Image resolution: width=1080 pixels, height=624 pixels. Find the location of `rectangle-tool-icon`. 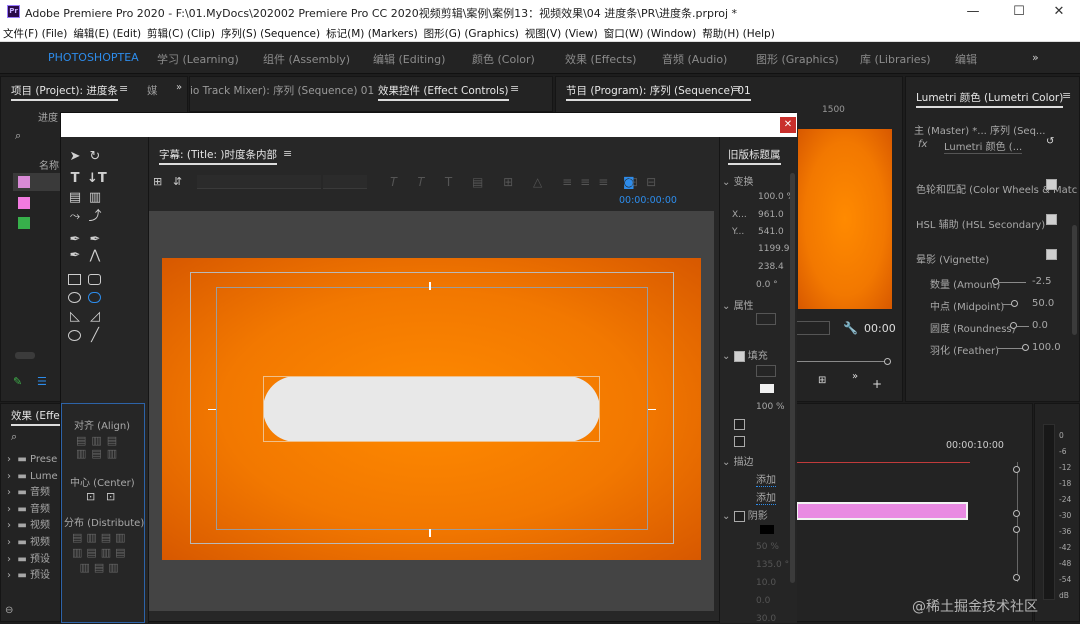

rectangle-tool-icon is located at coordinates (74, 279).